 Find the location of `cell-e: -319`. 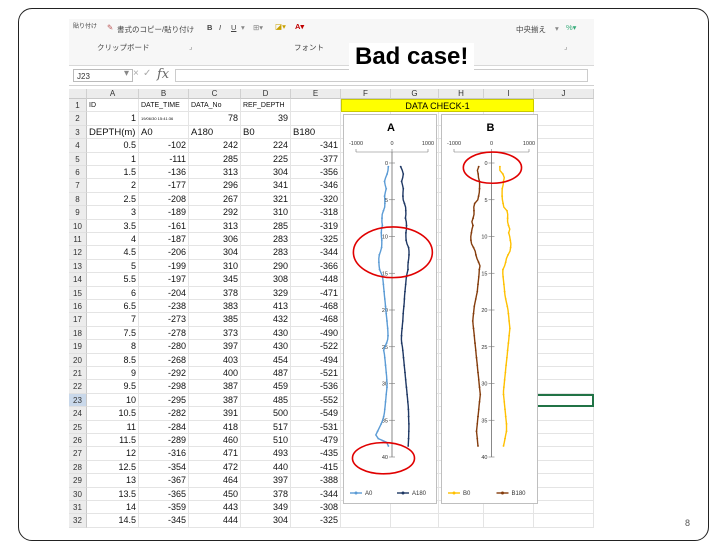

cell-e: -319 is located at coordinates (316, 226).